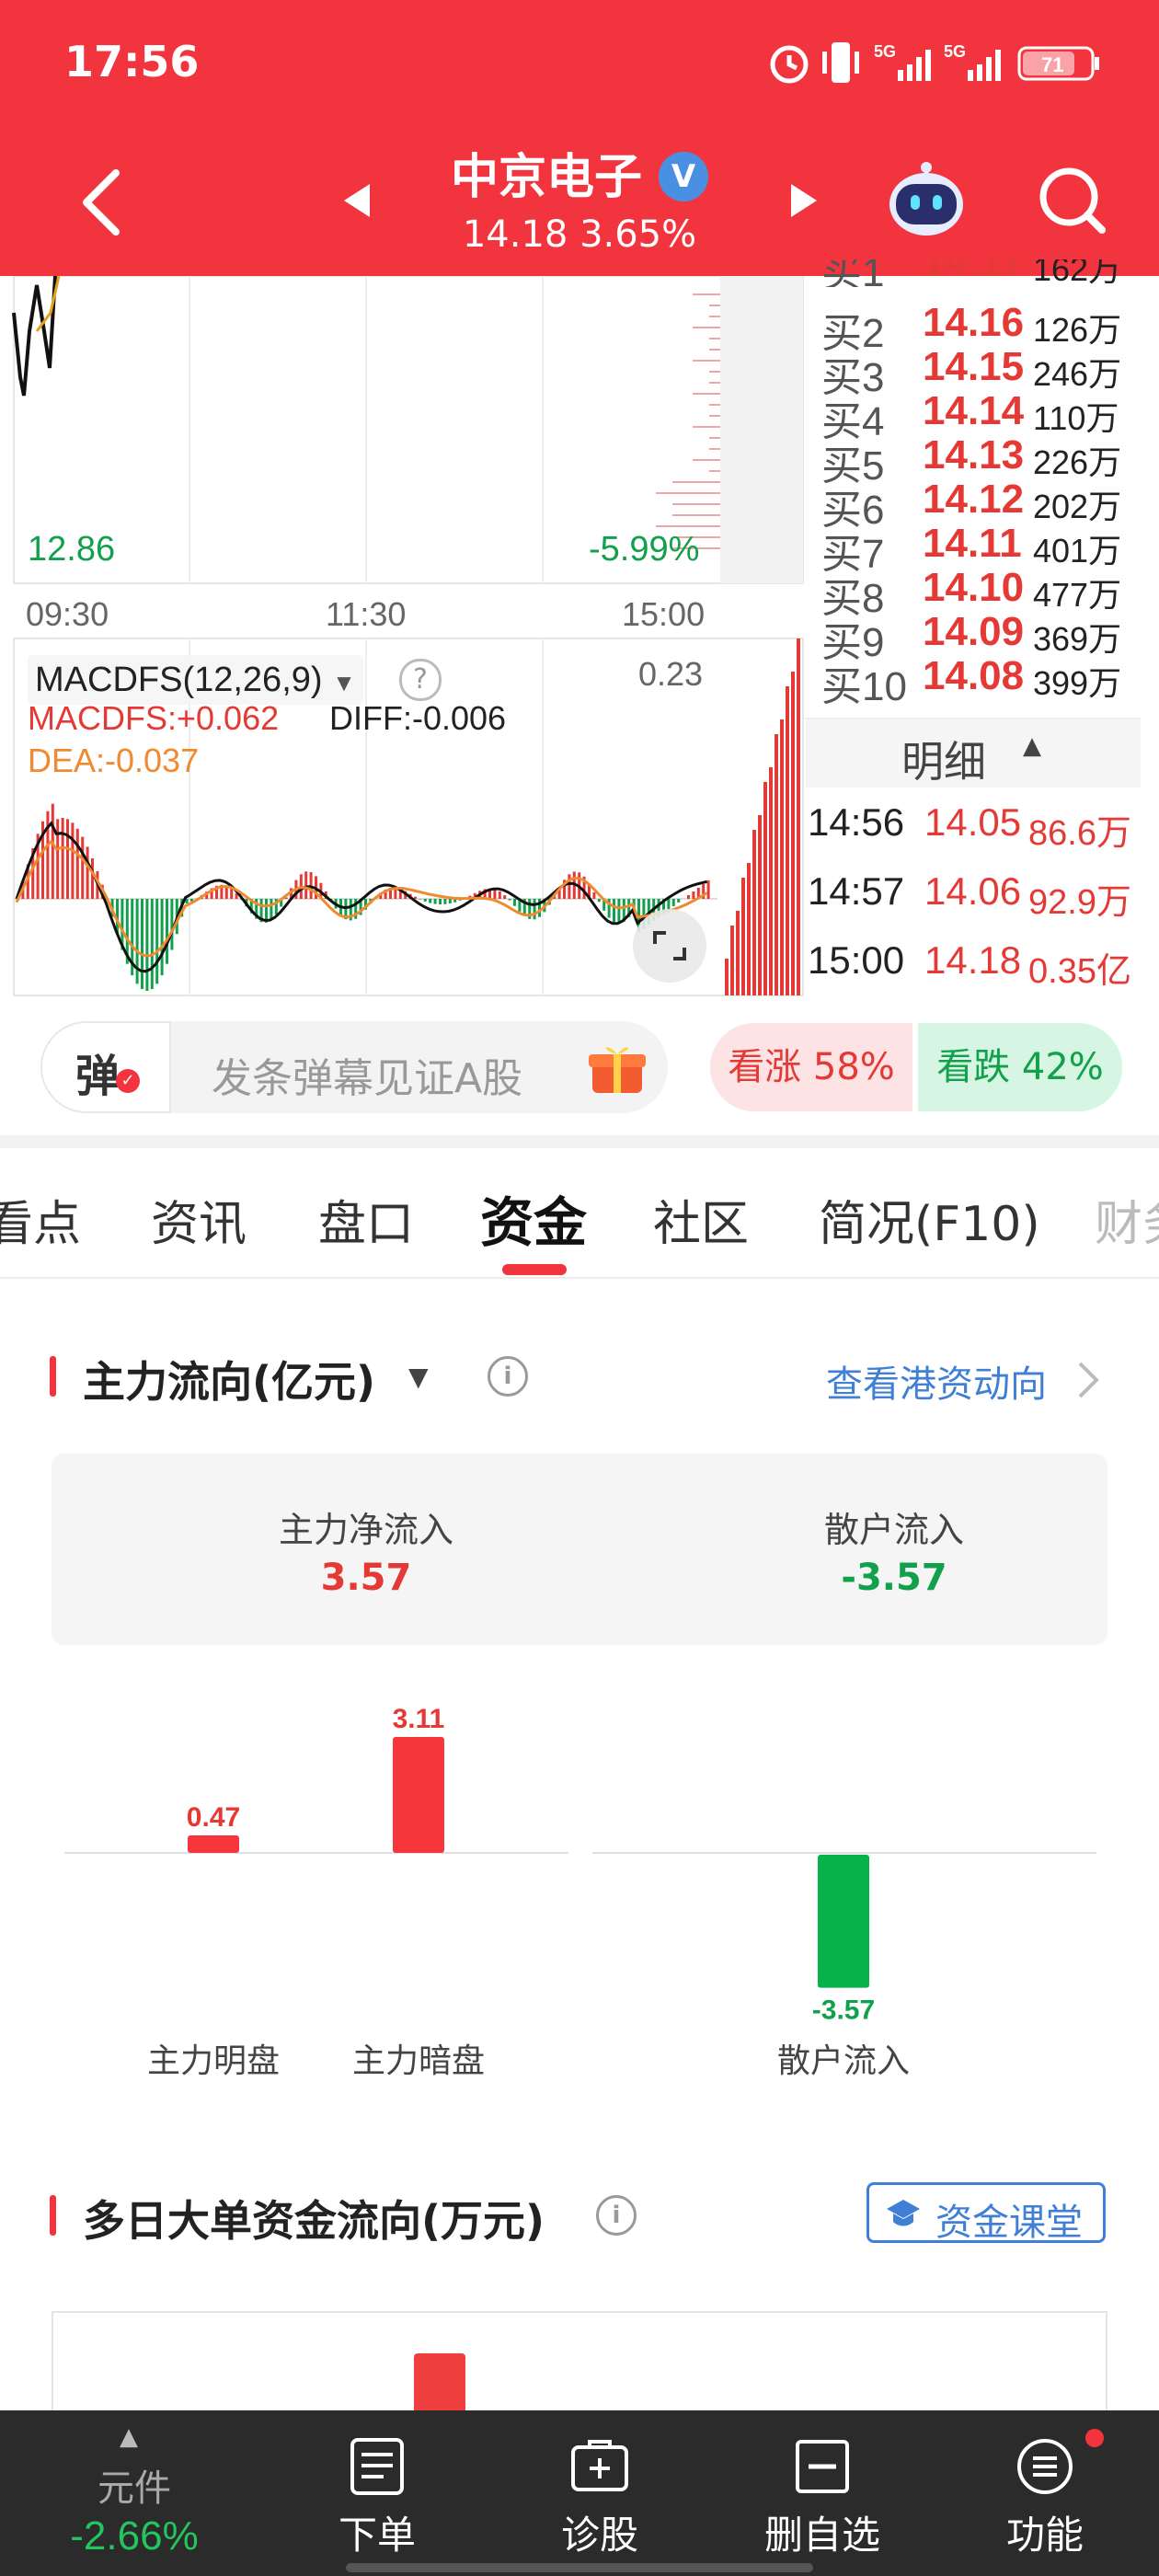  What do you see at coordinates (1088, 1380) in the screenshot?
I see `chevron-right-icon` at bounding box center [1088, 1380].